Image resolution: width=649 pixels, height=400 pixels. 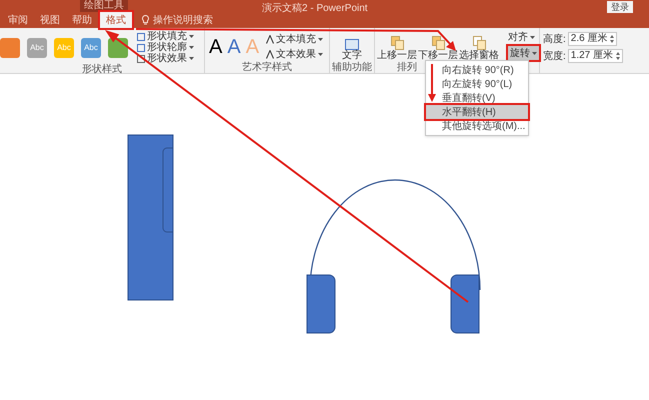 I want to click on style-swatch, so click(x=10, y=48).